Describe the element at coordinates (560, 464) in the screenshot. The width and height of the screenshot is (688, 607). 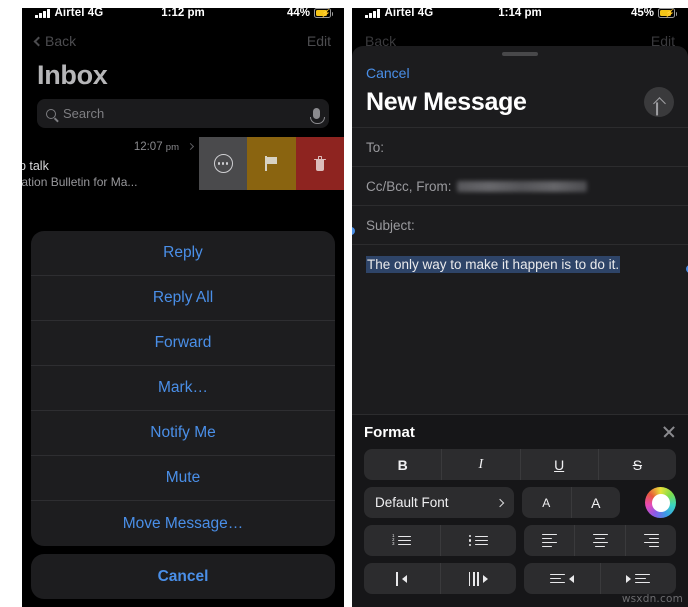
I see `underline-button: U` at that location.